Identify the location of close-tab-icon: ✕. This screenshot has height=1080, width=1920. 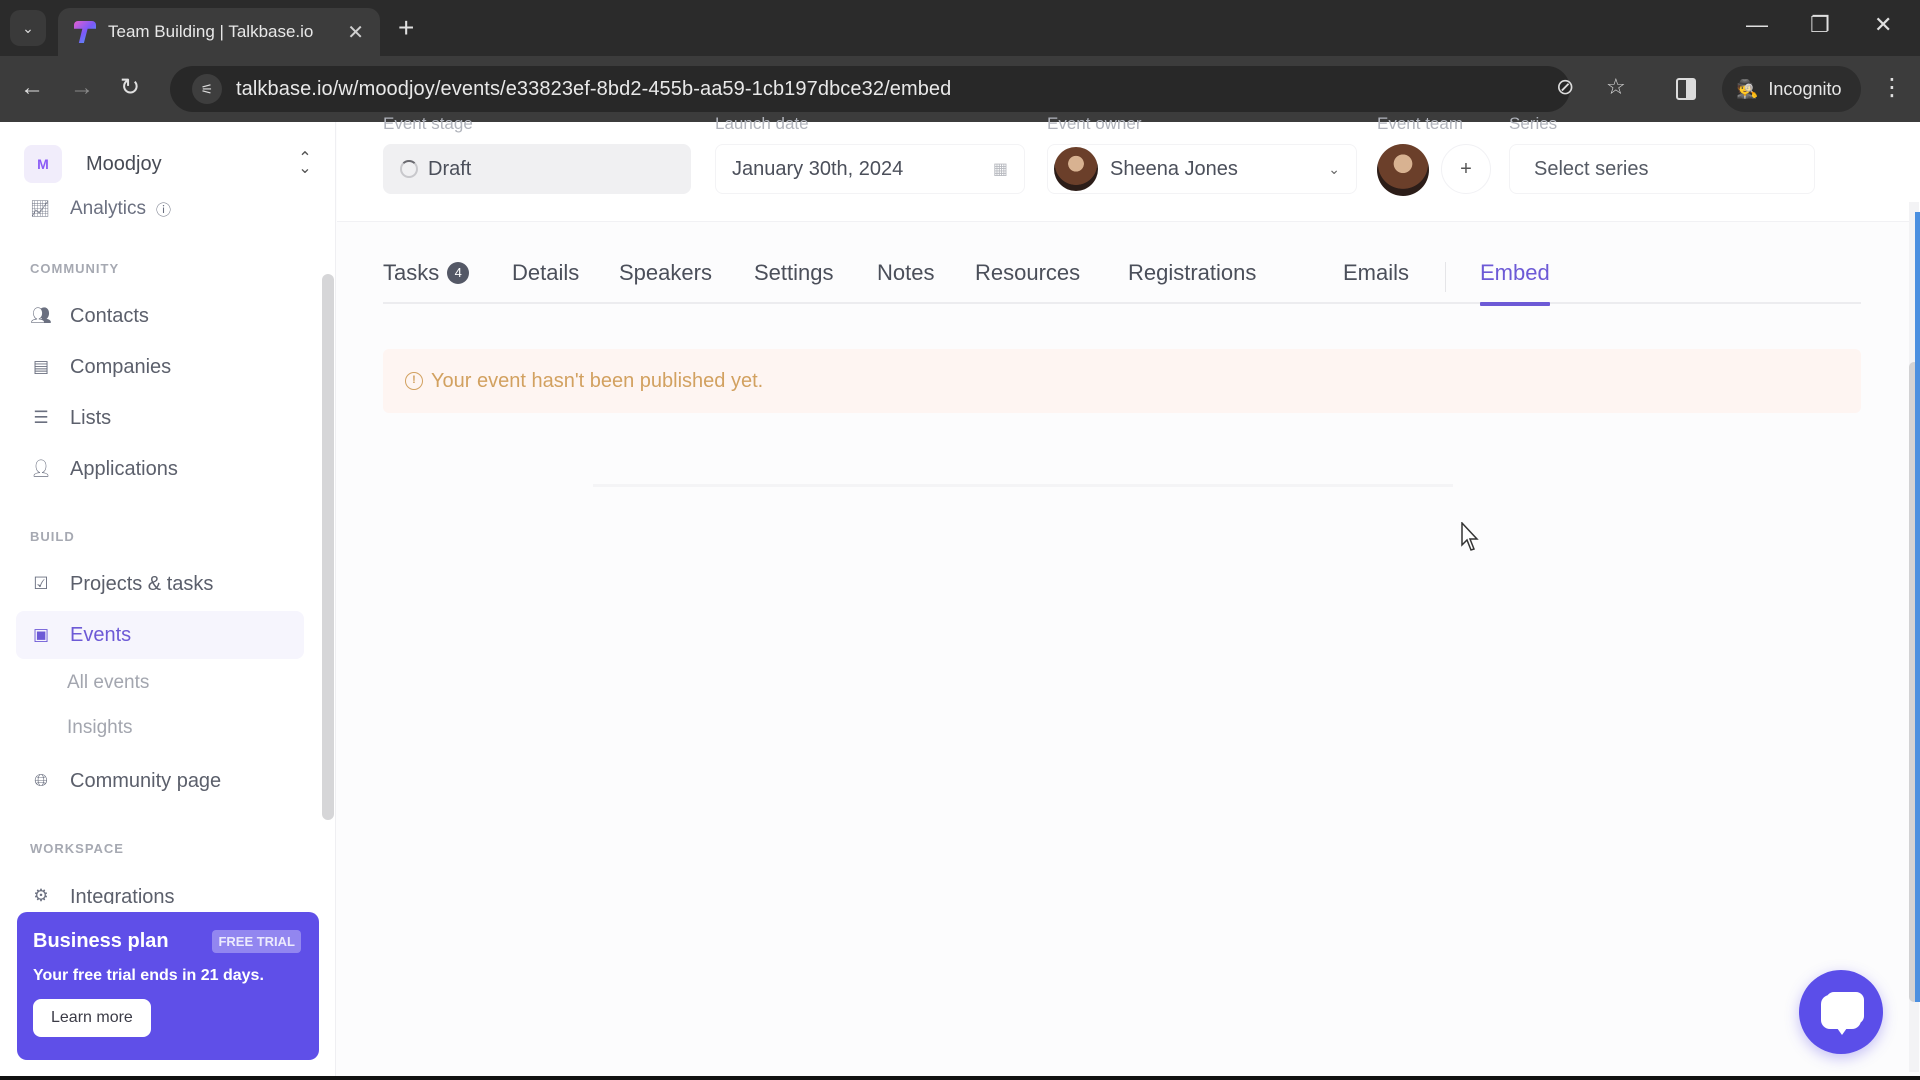
(355, 32).